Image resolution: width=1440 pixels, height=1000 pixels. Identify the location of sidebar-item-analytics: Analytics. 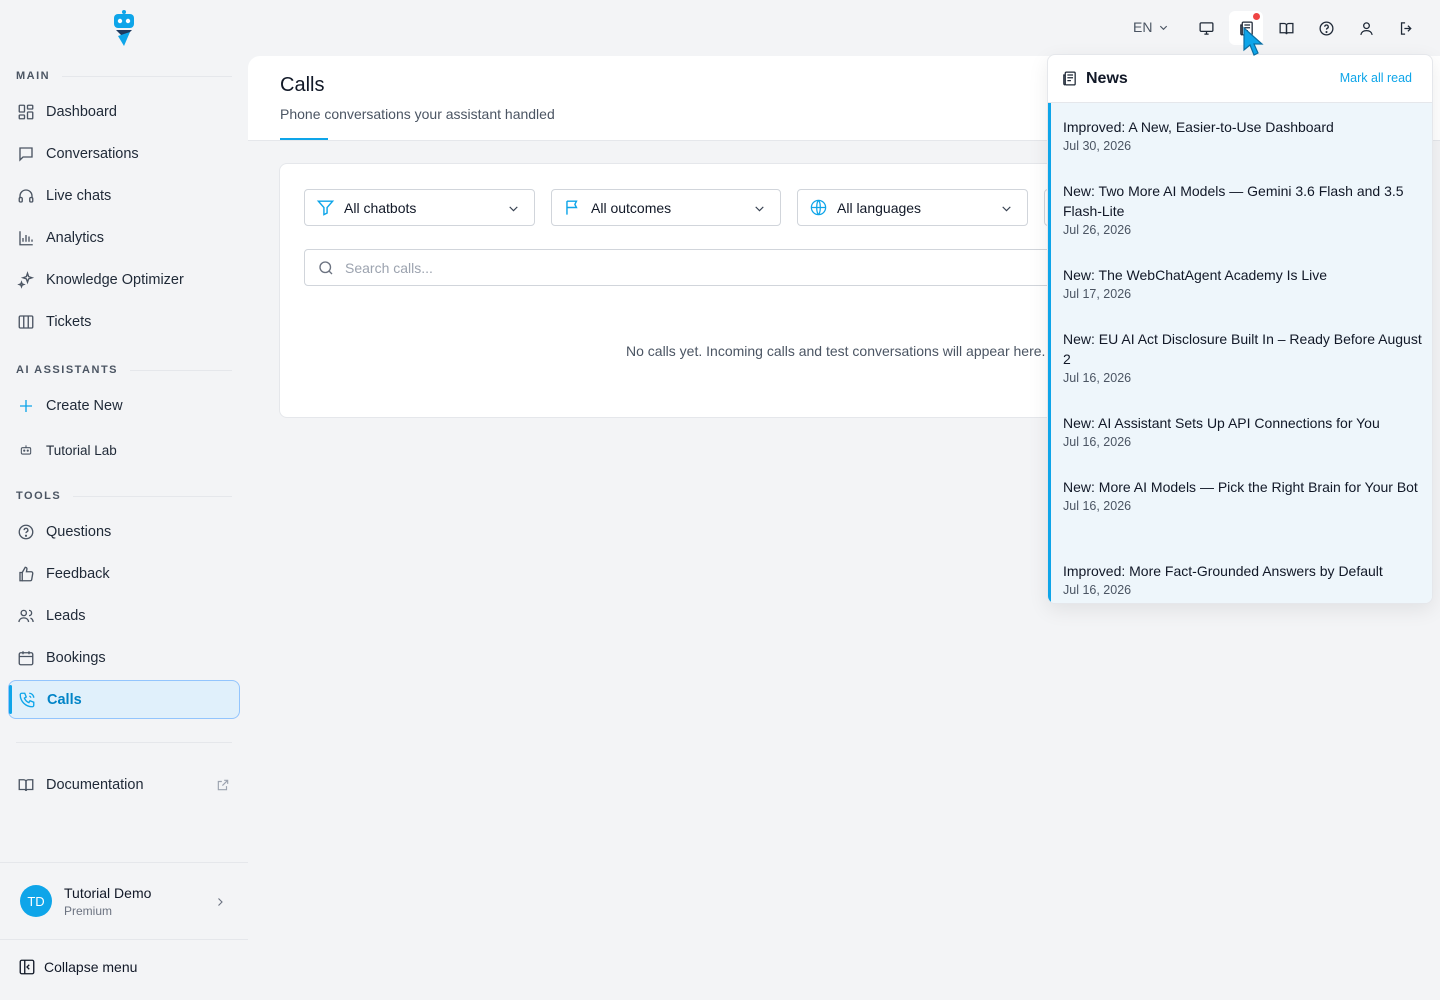
(124, 238).